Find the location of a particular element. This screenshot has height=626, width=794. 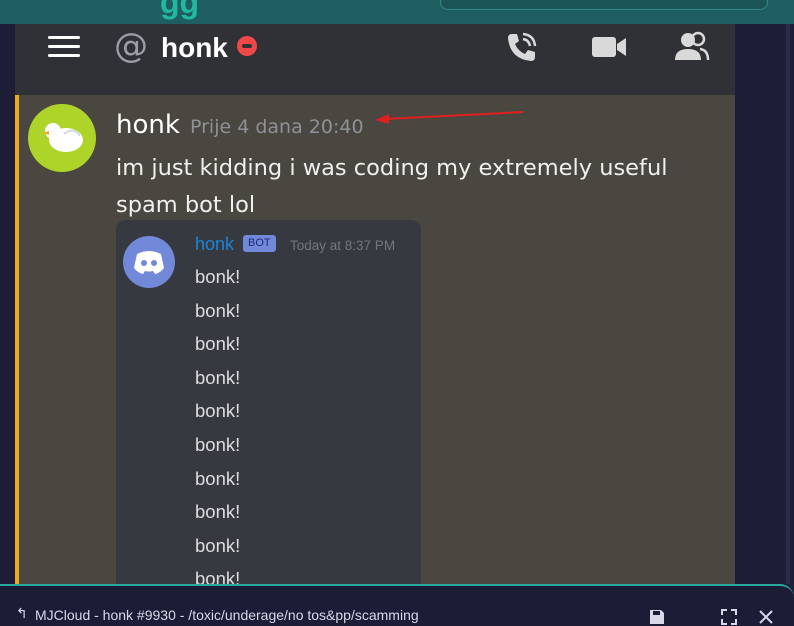

bot-badge: BOT is located at coordinates (259, 243).